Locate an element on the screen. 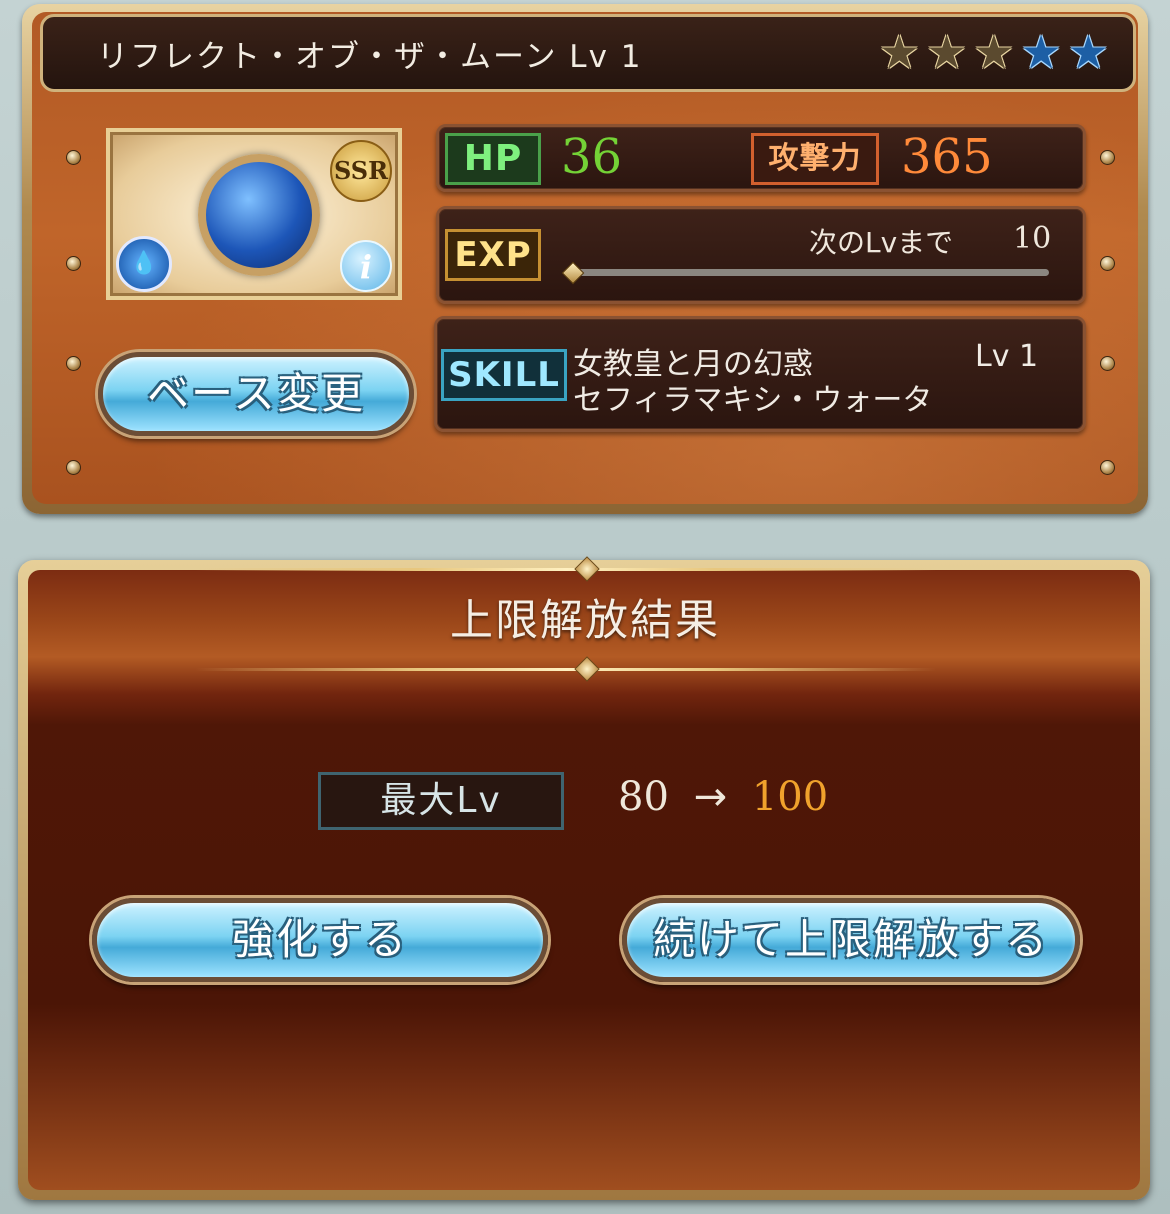  base-change-button: ベース変更 is located at coordinates (256, 394).